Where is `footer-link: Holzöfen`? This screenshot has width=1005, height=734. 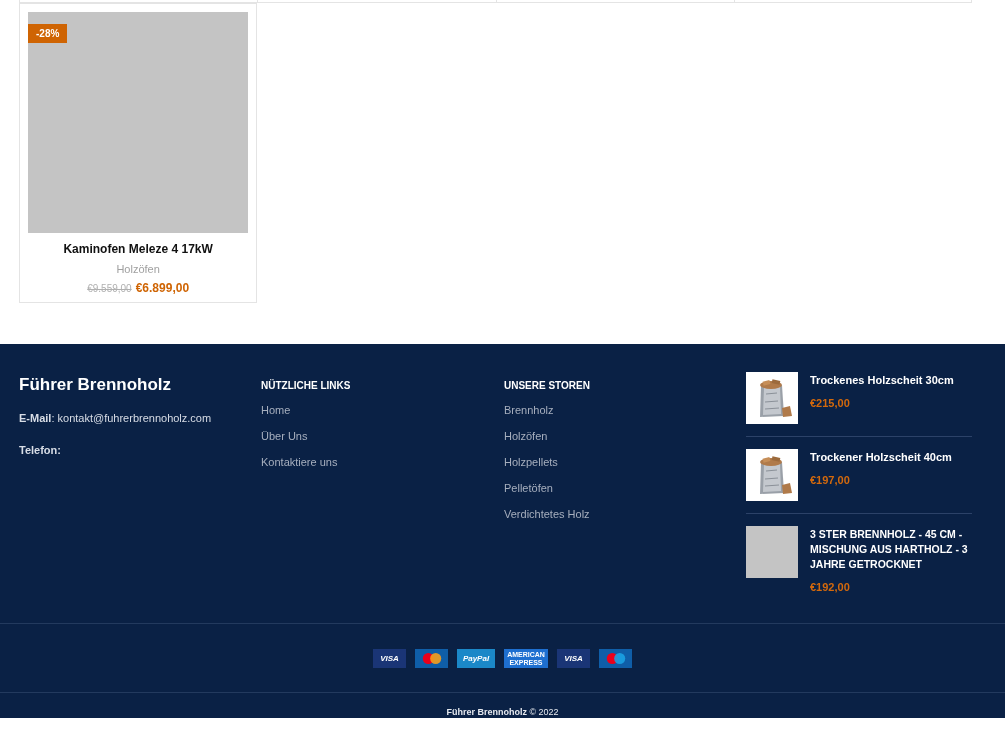
footer-link: Holzöfen is located at coordinates (526, 436).